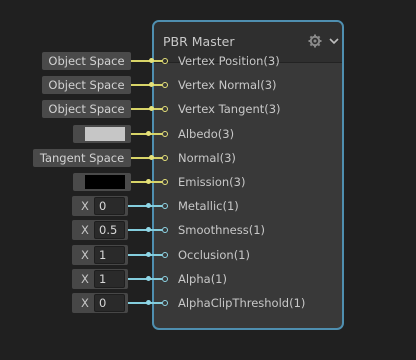  Describe the element at coordinates (229, 61) in the screenshot. I see `slot-label: Vertex Position(3)` at that location.